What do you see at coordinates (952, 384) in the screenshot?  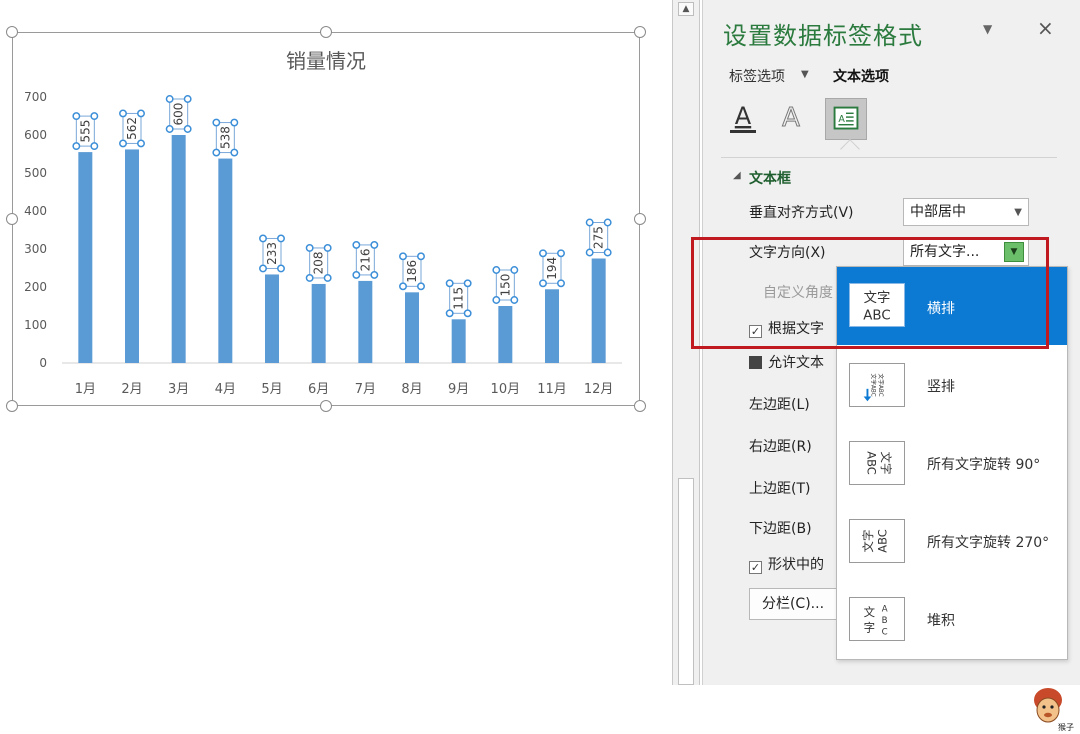 I see `direction-option-vertical: 文字ABC 文字ABC 竖排` at bounding box center [952, 384].